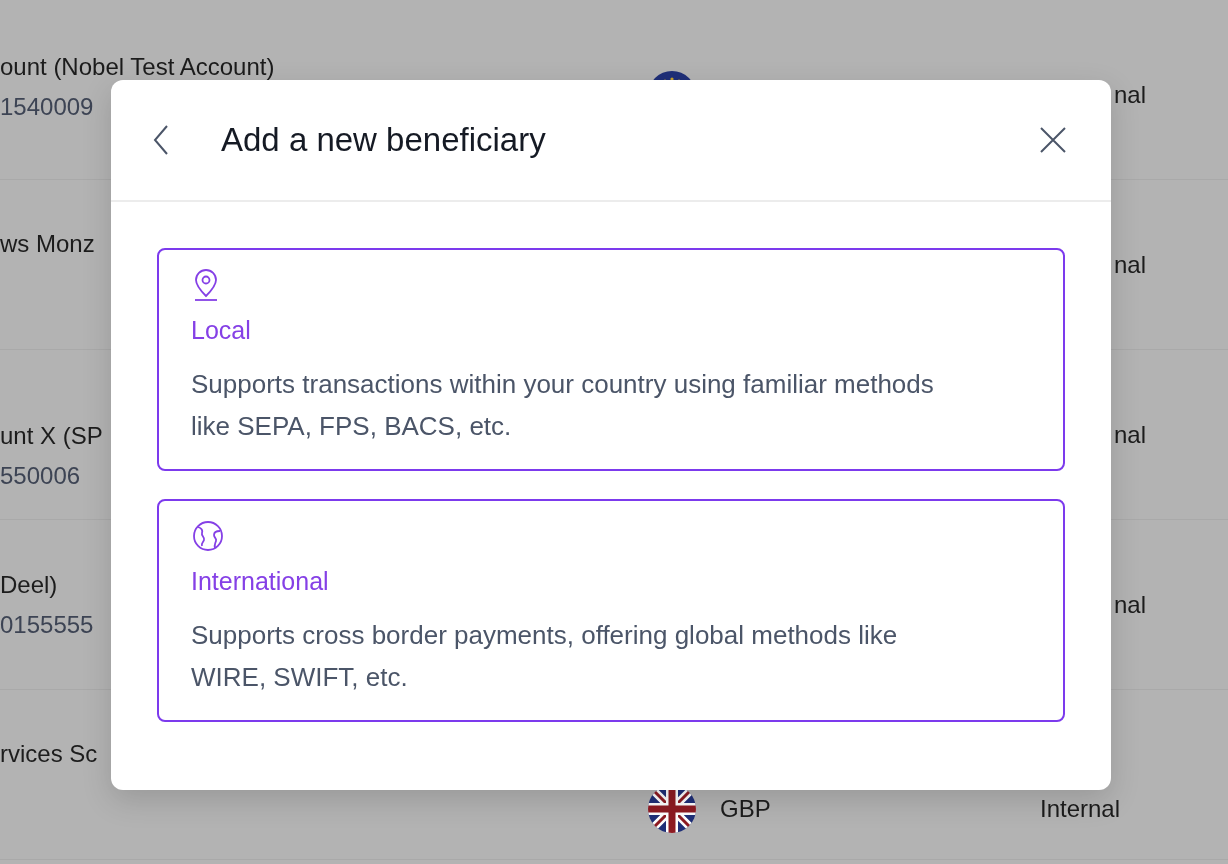 This screenshot has height=864, width=1228. Describe the element at coordinates (40, 475) in the screenshot. I see `account-number: 550006` at that location.